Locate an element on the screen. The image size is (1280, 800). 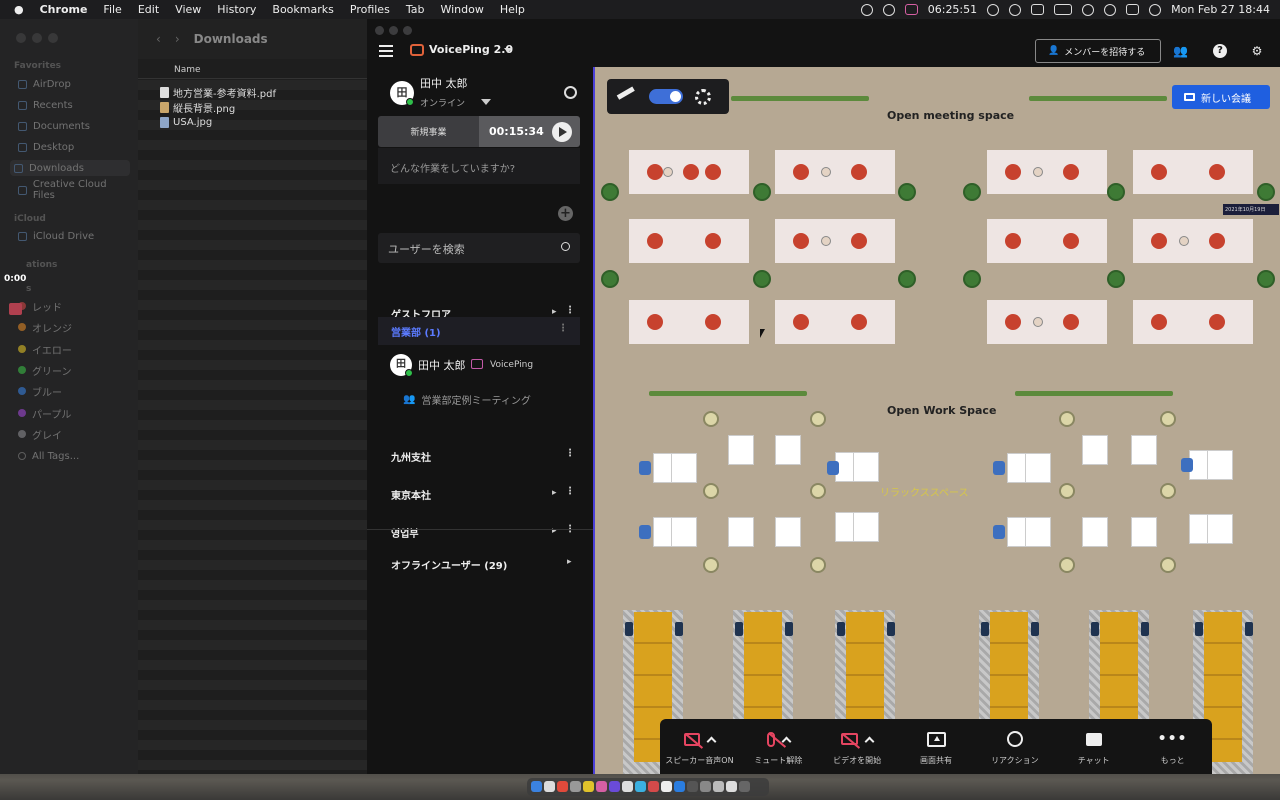
sidebar-item-recents: Recents is located at coordinates (72, 105).